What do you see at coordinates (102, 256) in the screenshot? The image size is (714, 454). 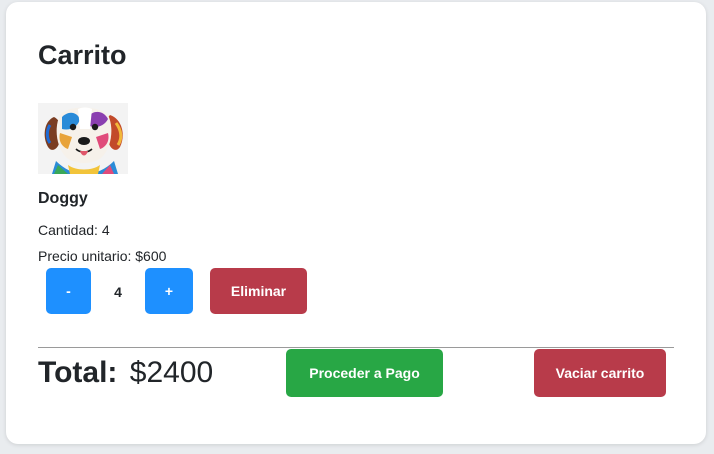 I see `unit-price-text: Precio unitario: $600` at bounding box center [102, 256].